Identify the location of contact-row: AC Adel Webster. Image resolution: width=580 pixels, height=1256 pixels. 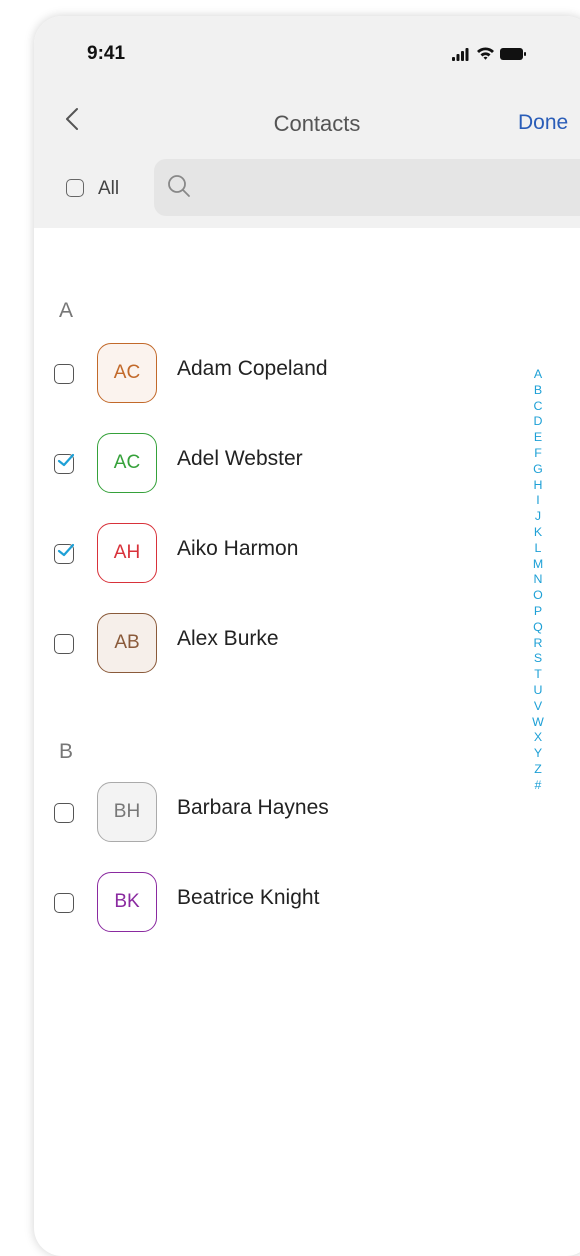
(274, 465).